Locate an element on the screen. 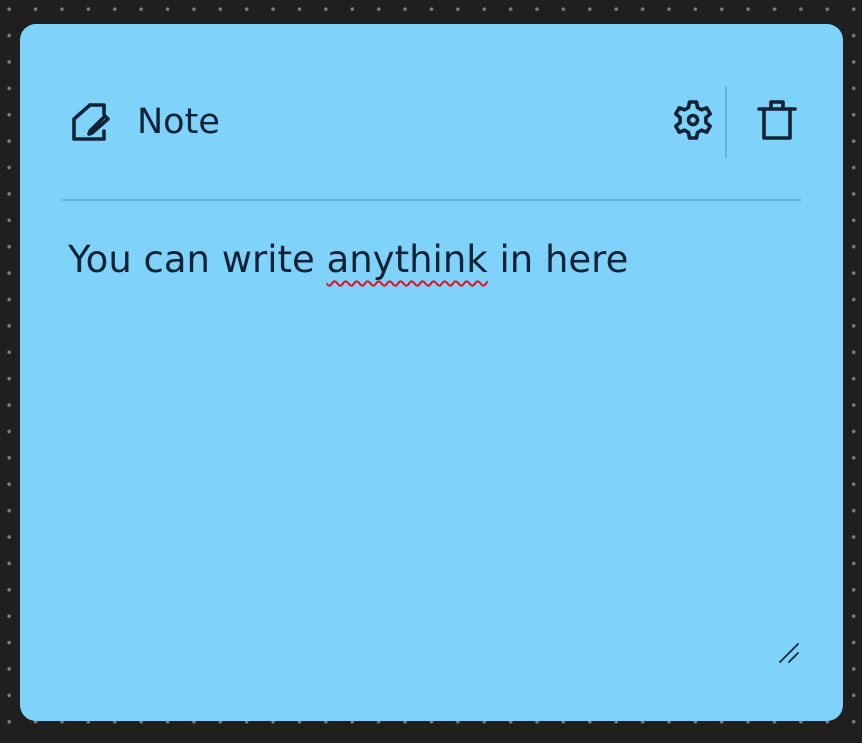 The image size is (862, 743). header-separator is located at coordinates (431, 200).